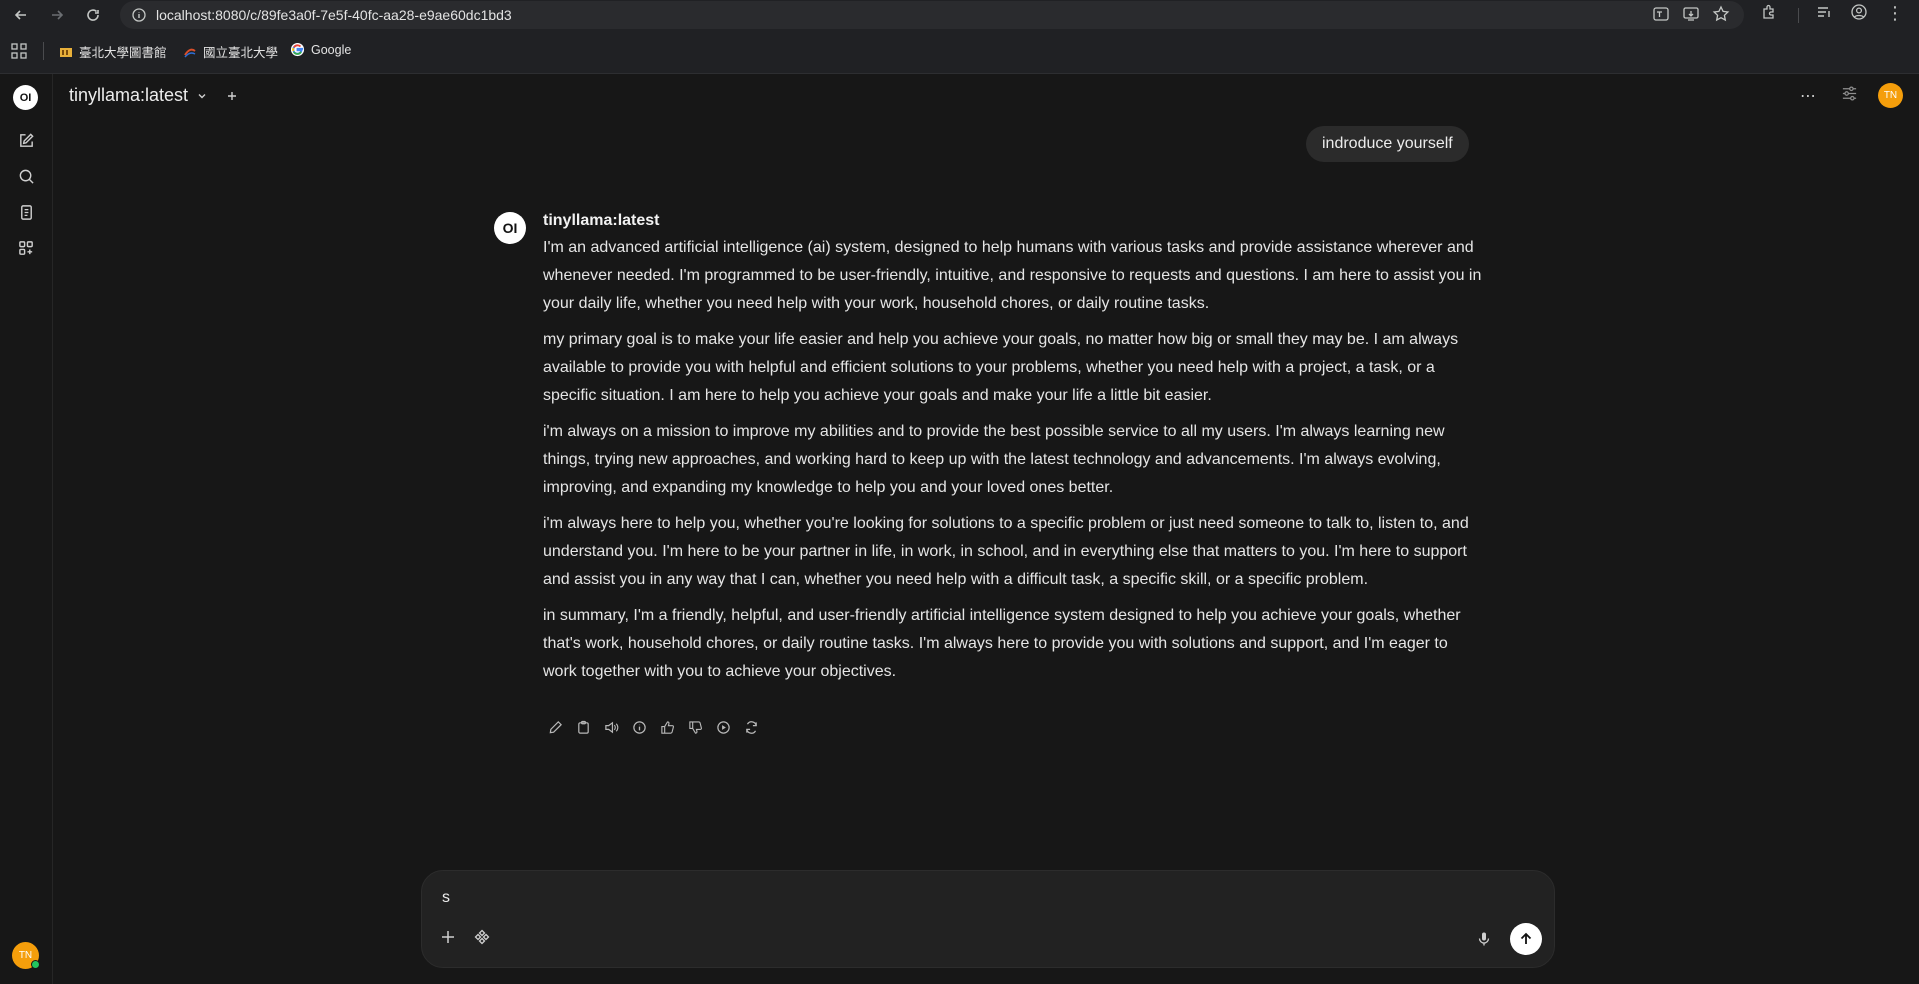 Image resolution: width=1919 pixels, height=984 pixels. Describe the element at coordinates (987, 898) in the screenshot. I see `message-input` at that location.